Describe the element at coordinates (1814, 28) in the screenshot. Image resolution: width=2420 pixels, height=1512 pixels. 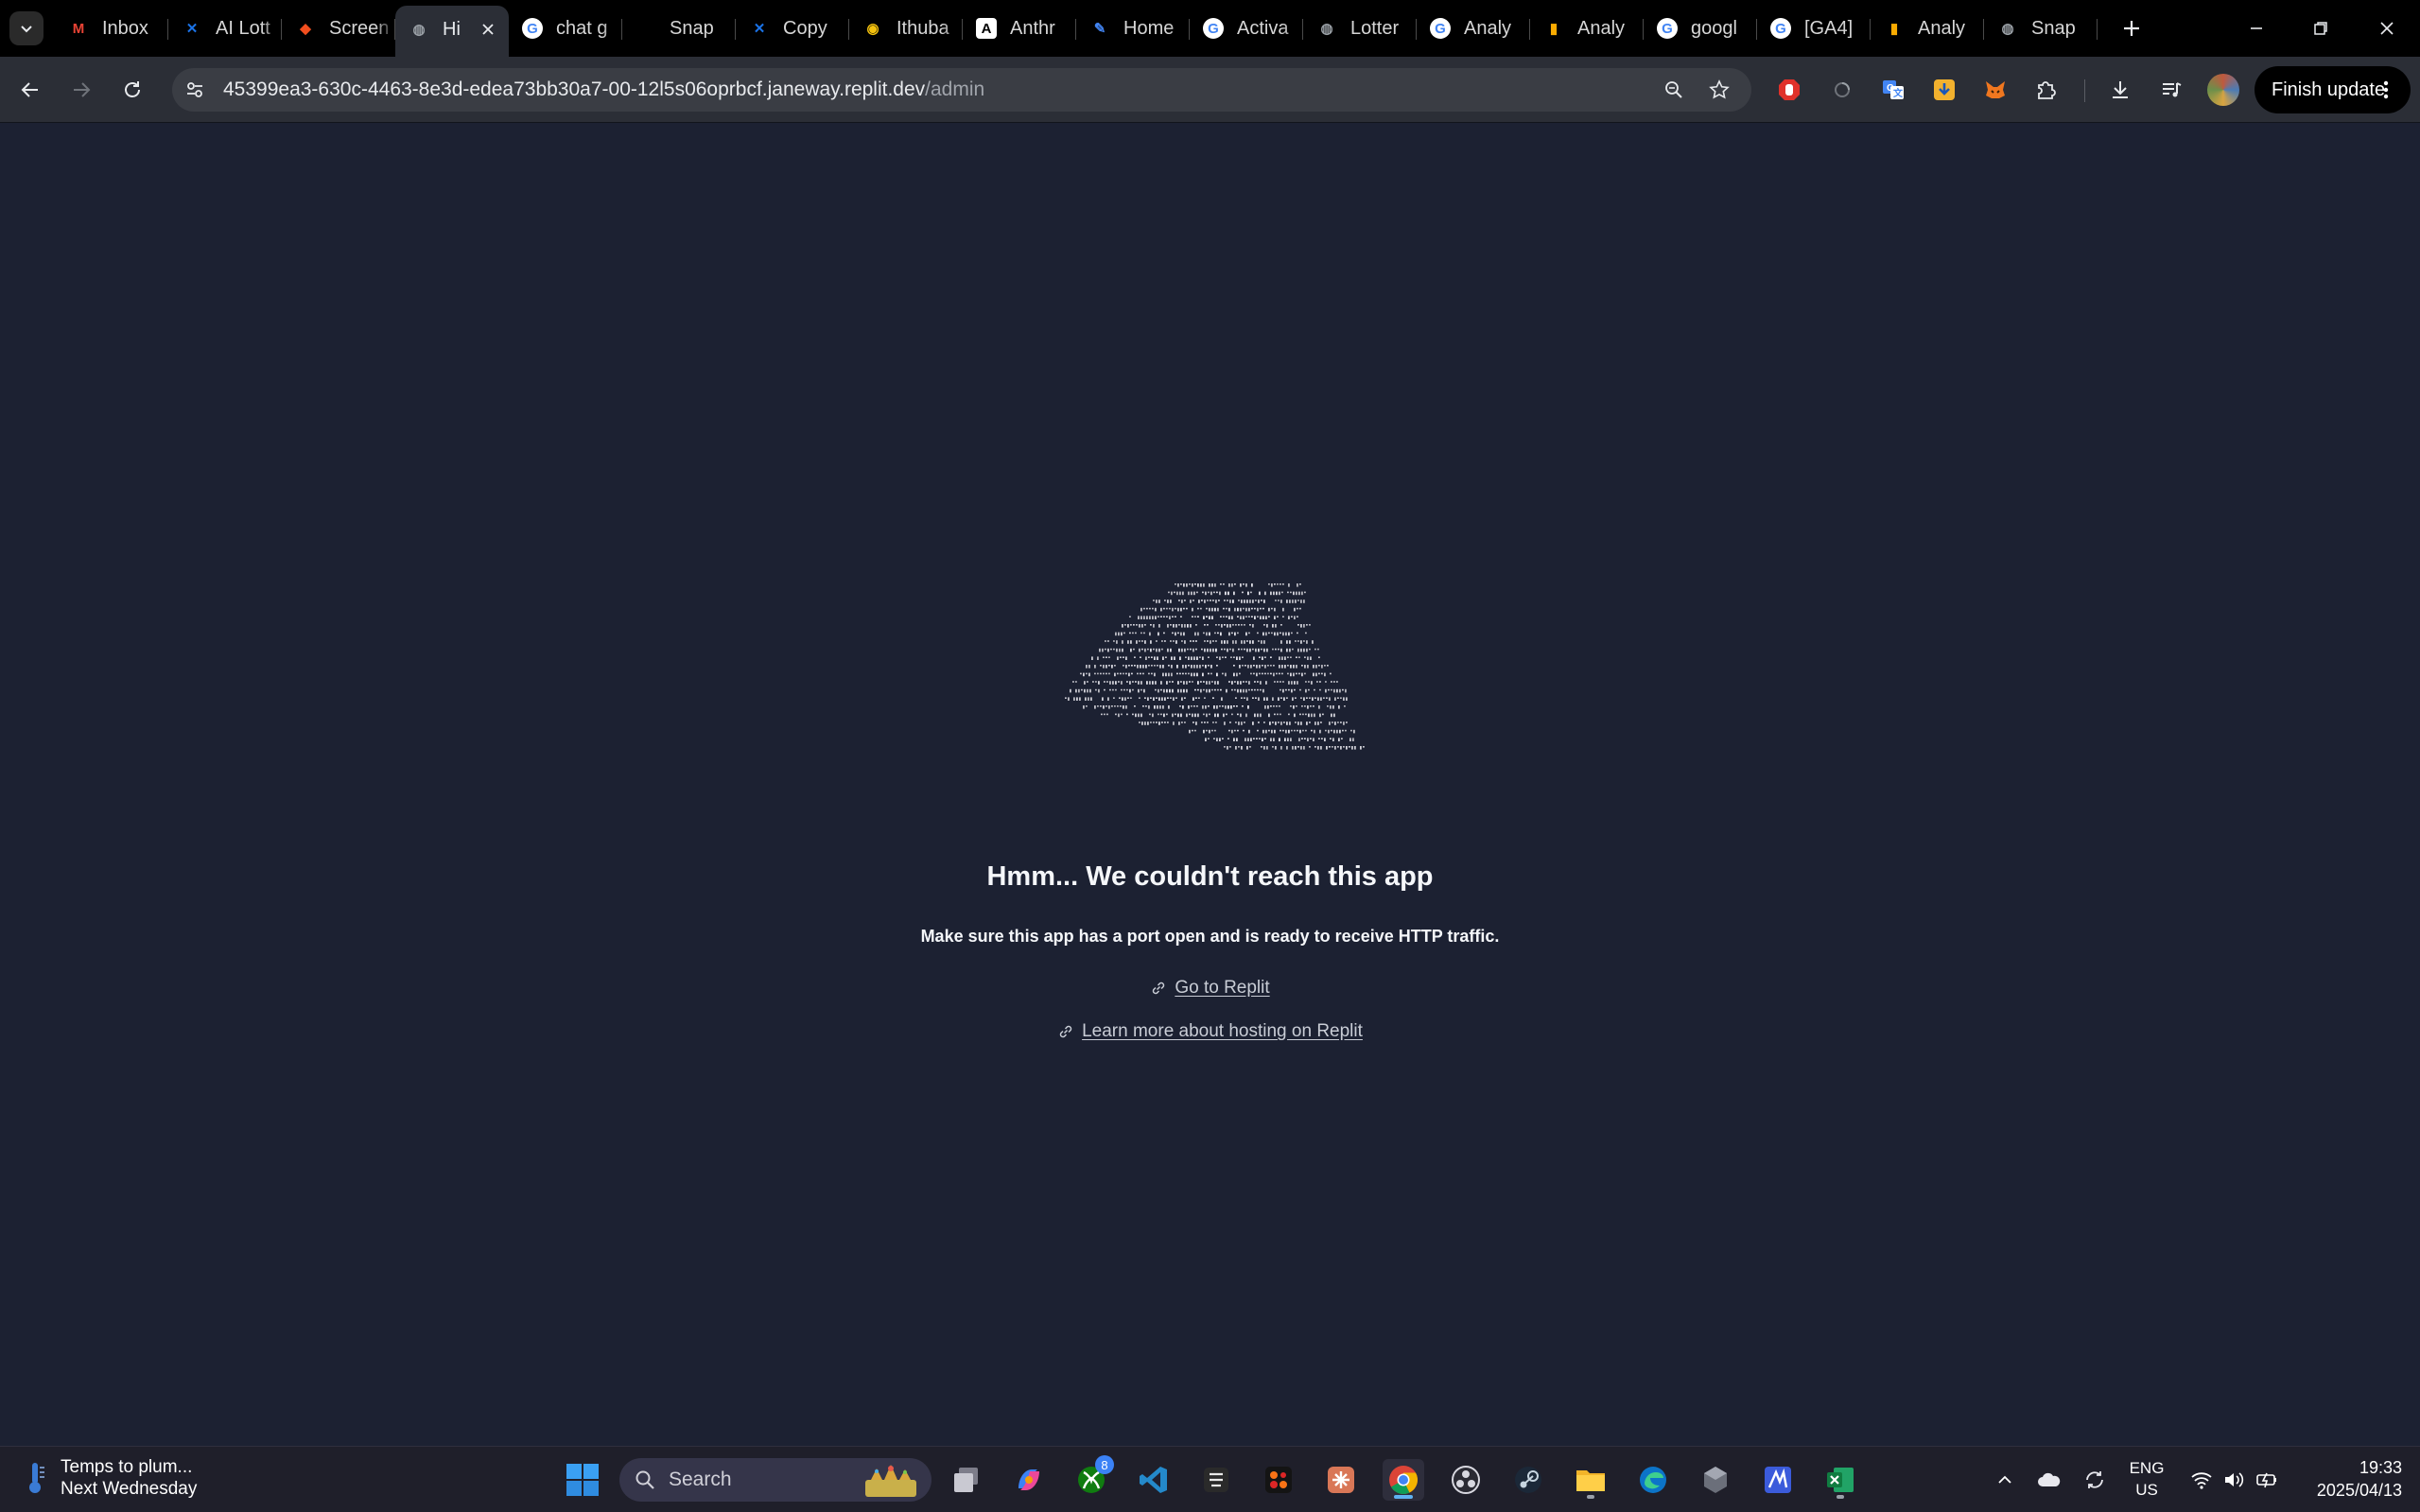
I see `tab-15: G [GA4]` at that location.